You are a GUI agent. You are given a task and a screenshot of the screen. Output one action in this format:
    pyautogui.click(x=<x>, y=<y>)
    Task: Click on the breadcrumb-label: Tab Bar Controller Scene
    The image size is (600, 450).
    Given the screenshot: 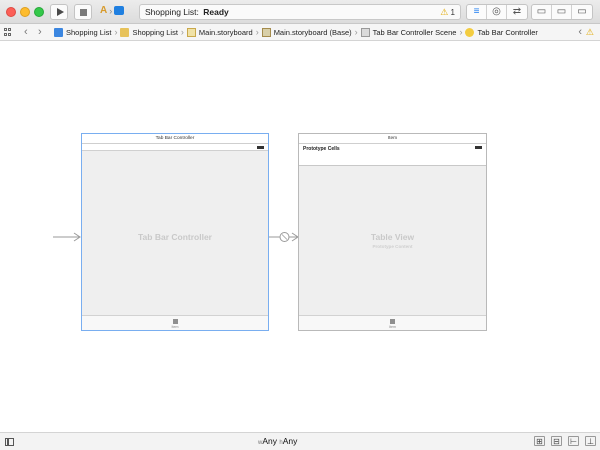 What is the action you would take?
    pyautogui.click(x=414, y=32)
    